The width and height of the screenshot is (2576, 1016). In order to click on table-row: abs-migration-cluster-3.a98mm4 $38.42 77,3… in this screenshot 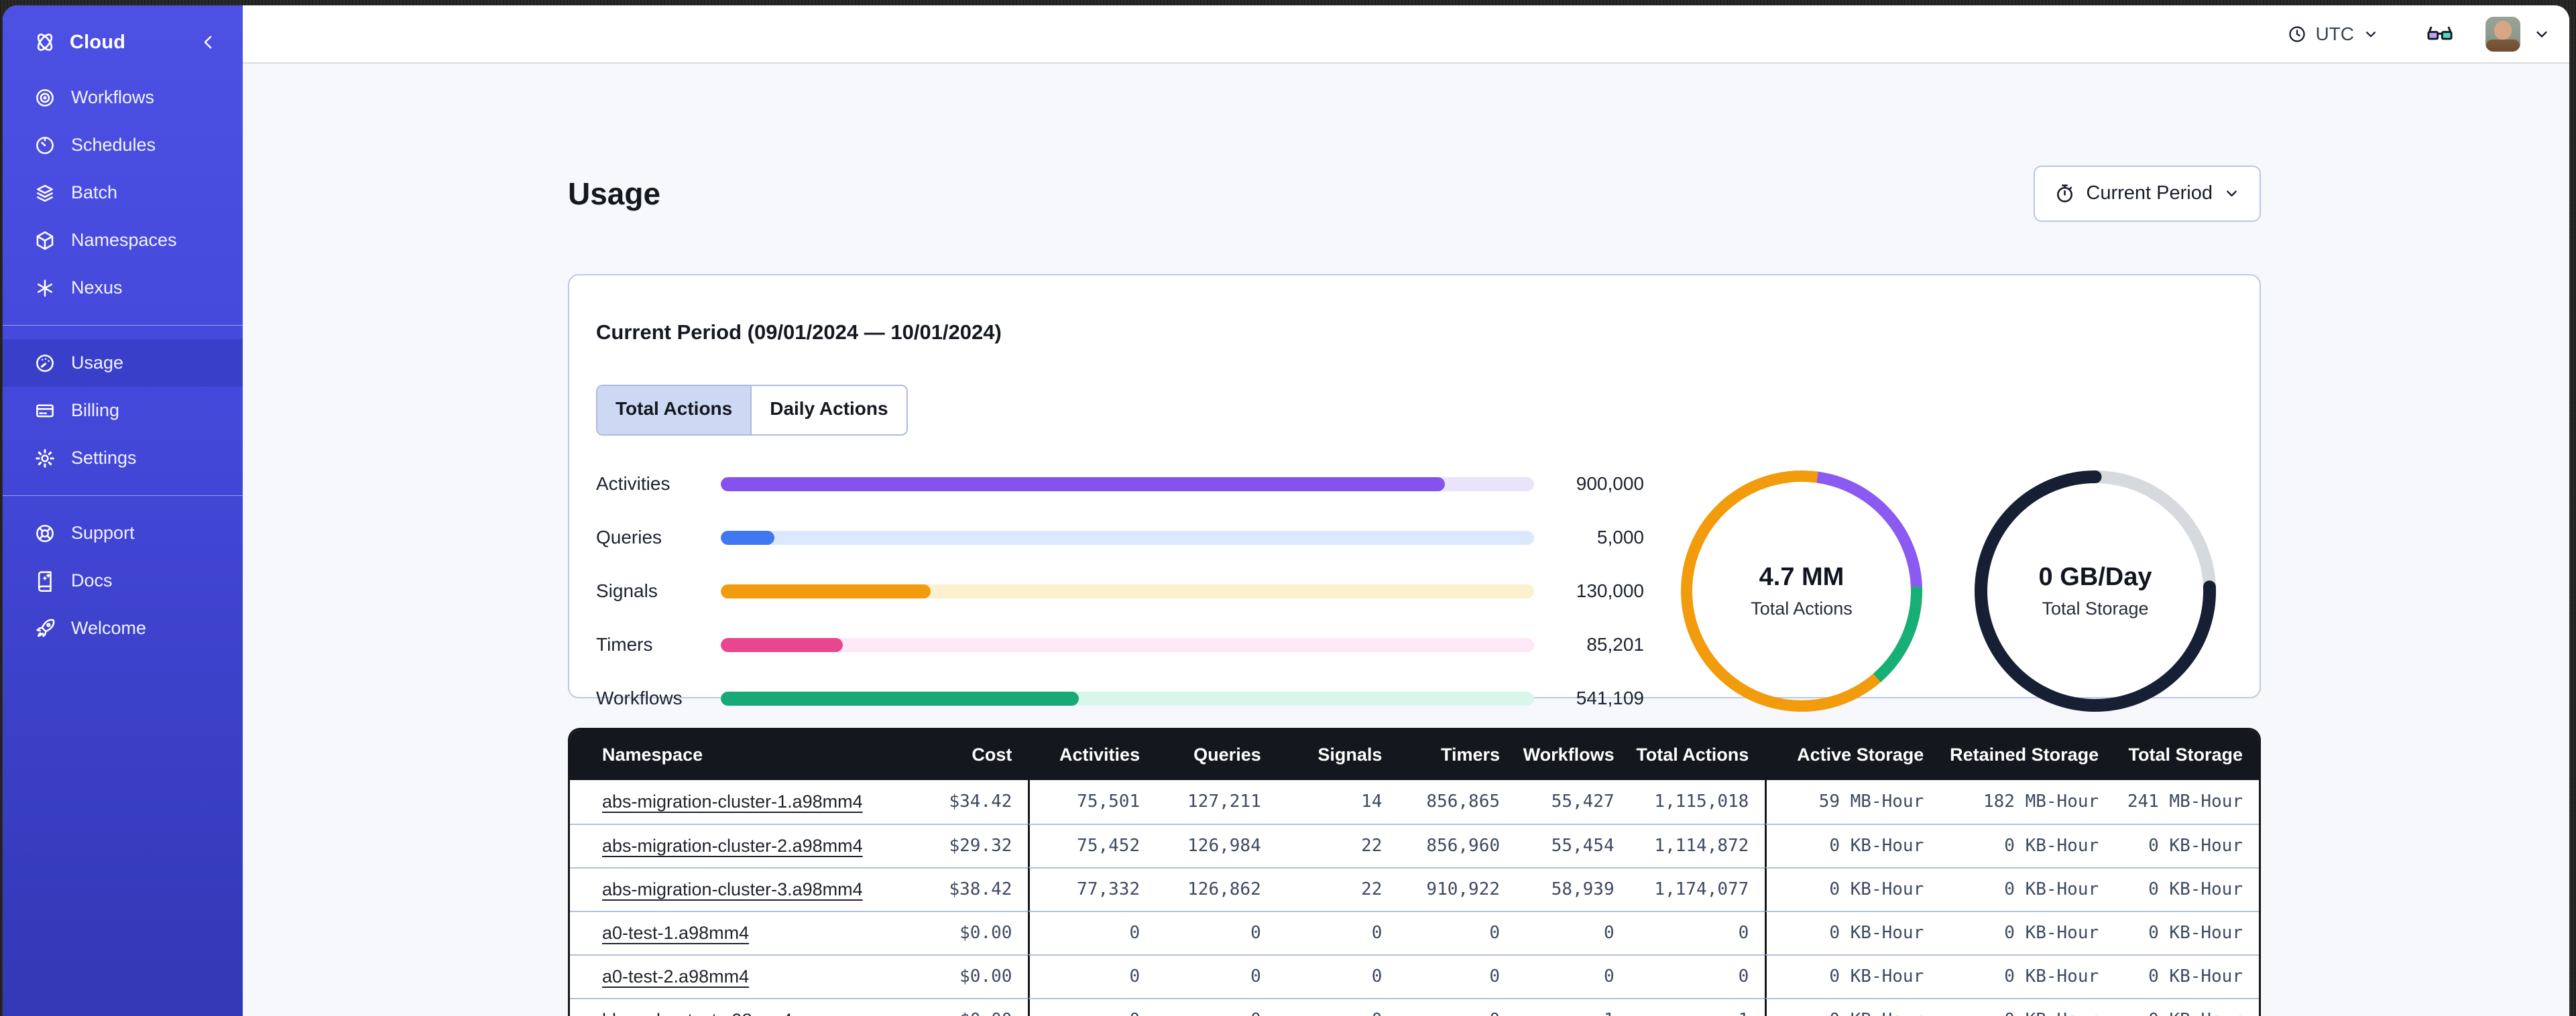, I will do `click(1414, 889)`.